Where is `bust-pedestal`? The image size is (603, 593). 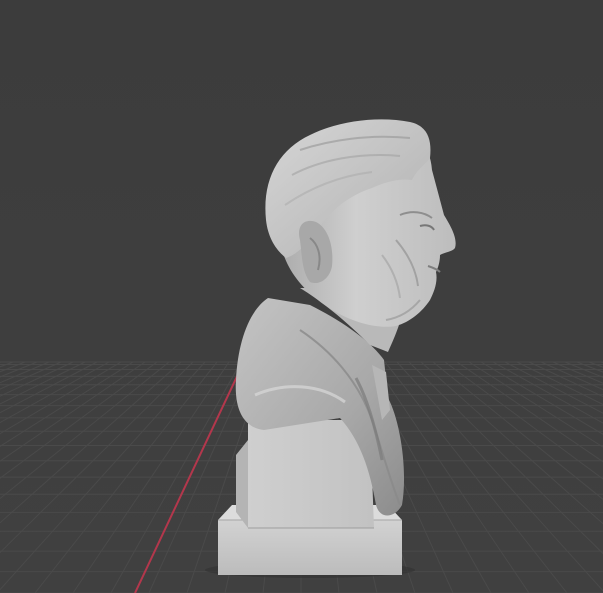 bust-pedestal is located at coordinates (305, 474).